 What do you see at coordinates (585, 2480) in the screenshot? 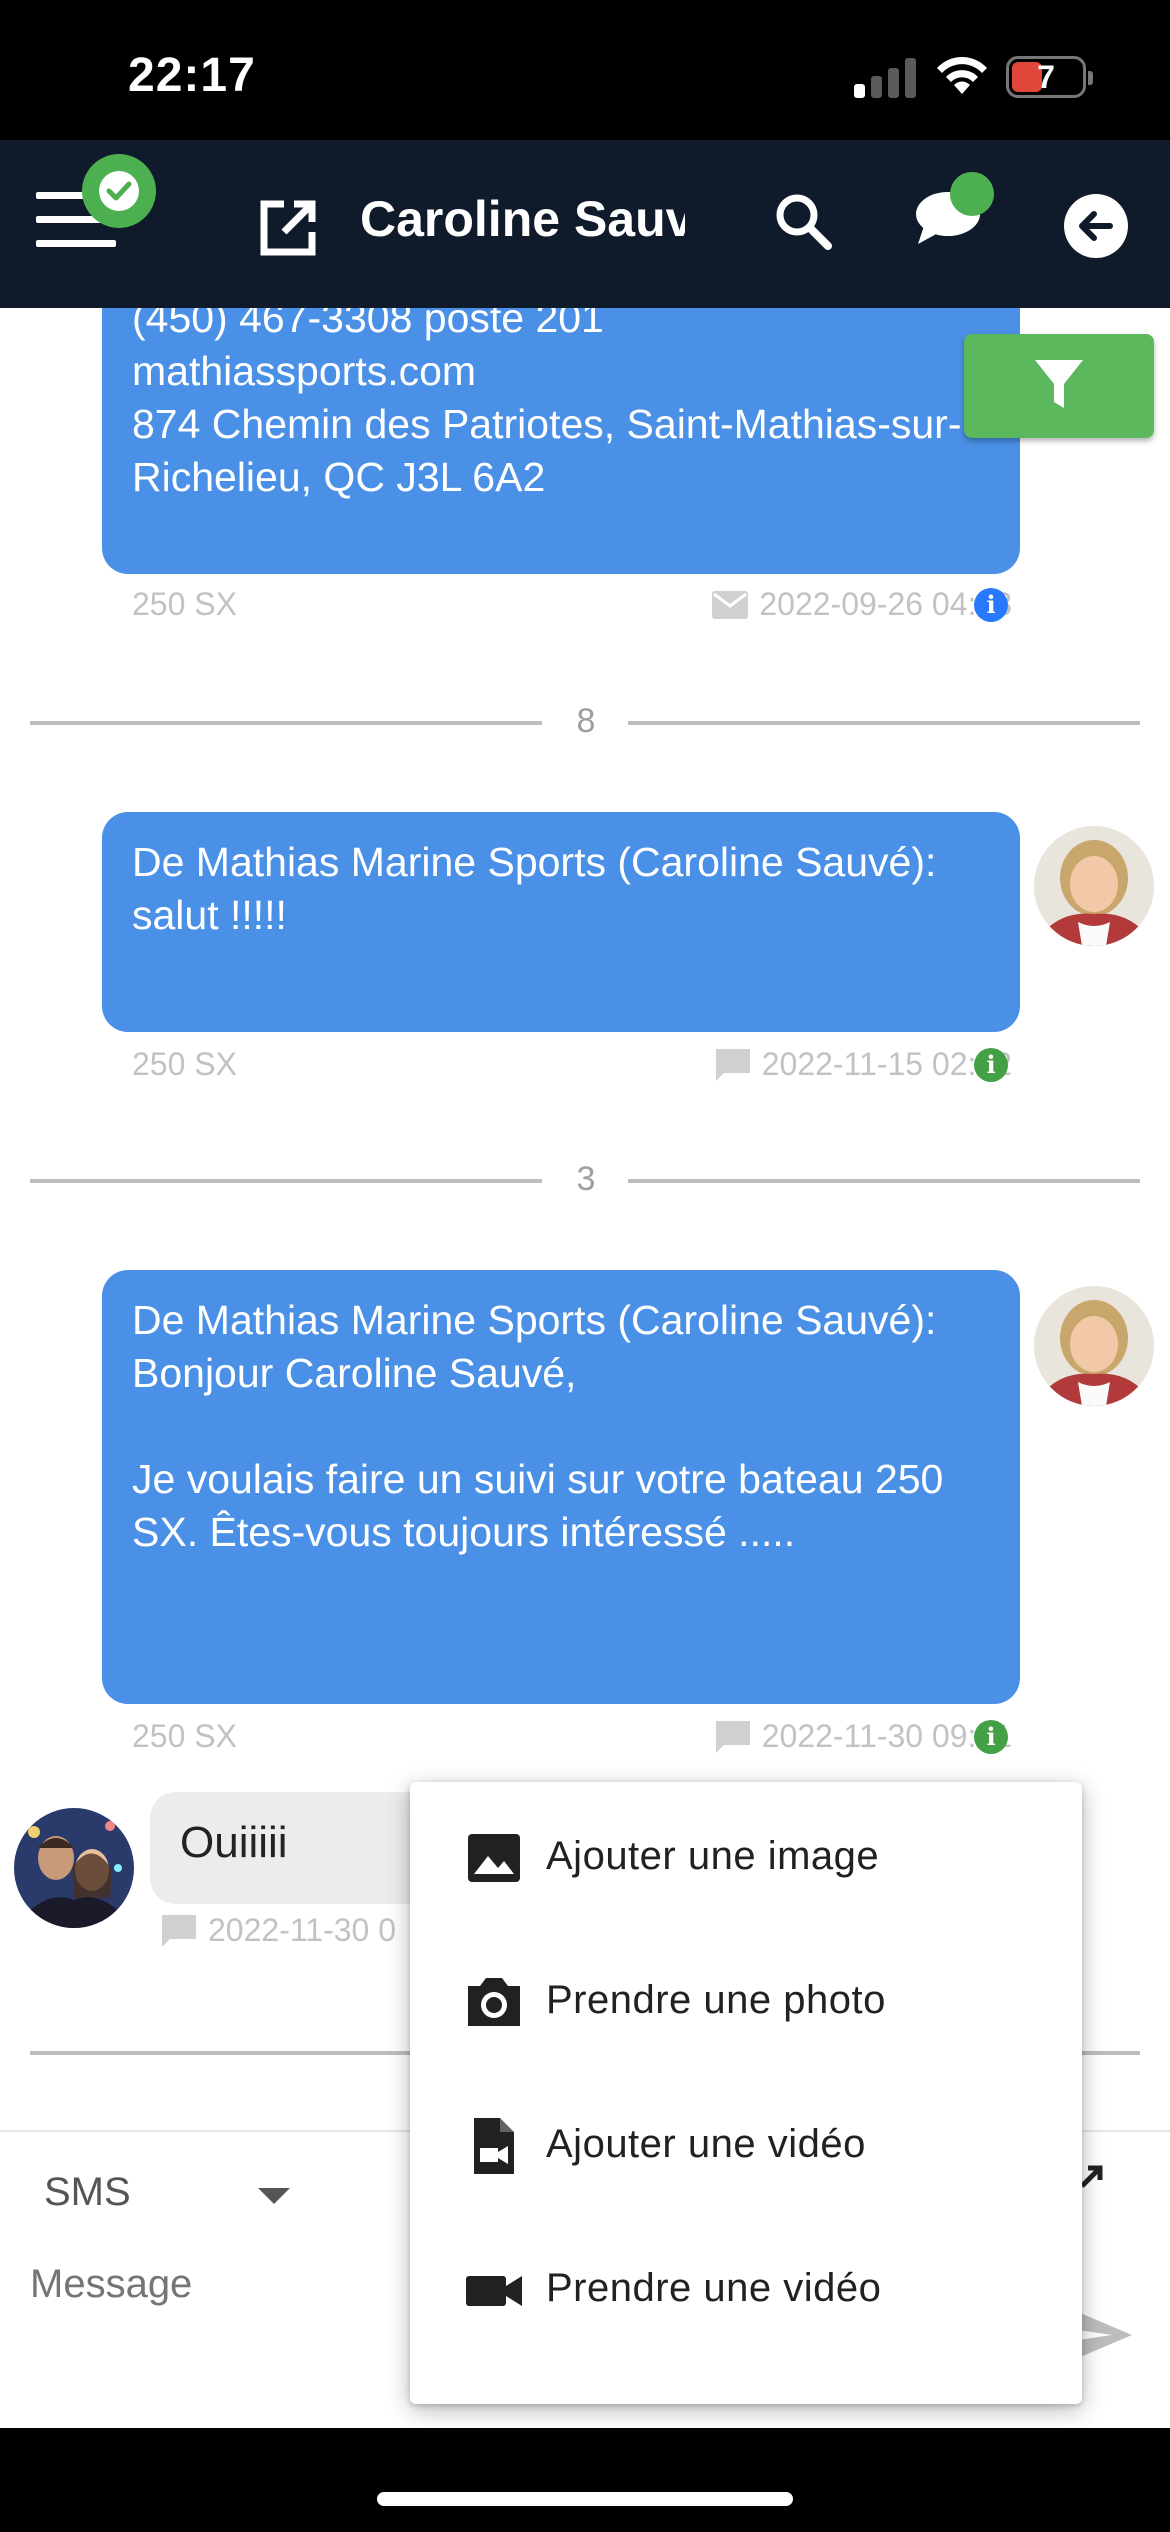
I see `home-indicator` at bounding box center [585, 2480].